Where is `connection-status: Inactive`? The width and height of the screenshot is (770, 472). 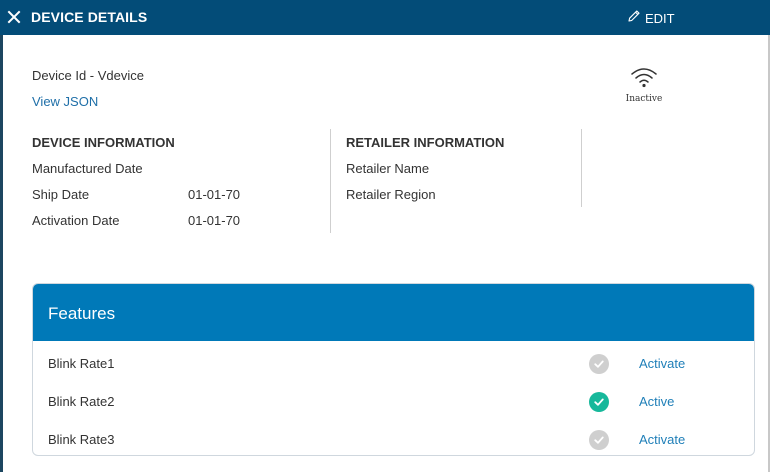 connection-status: Inactive is located at coordinates (644, 85).